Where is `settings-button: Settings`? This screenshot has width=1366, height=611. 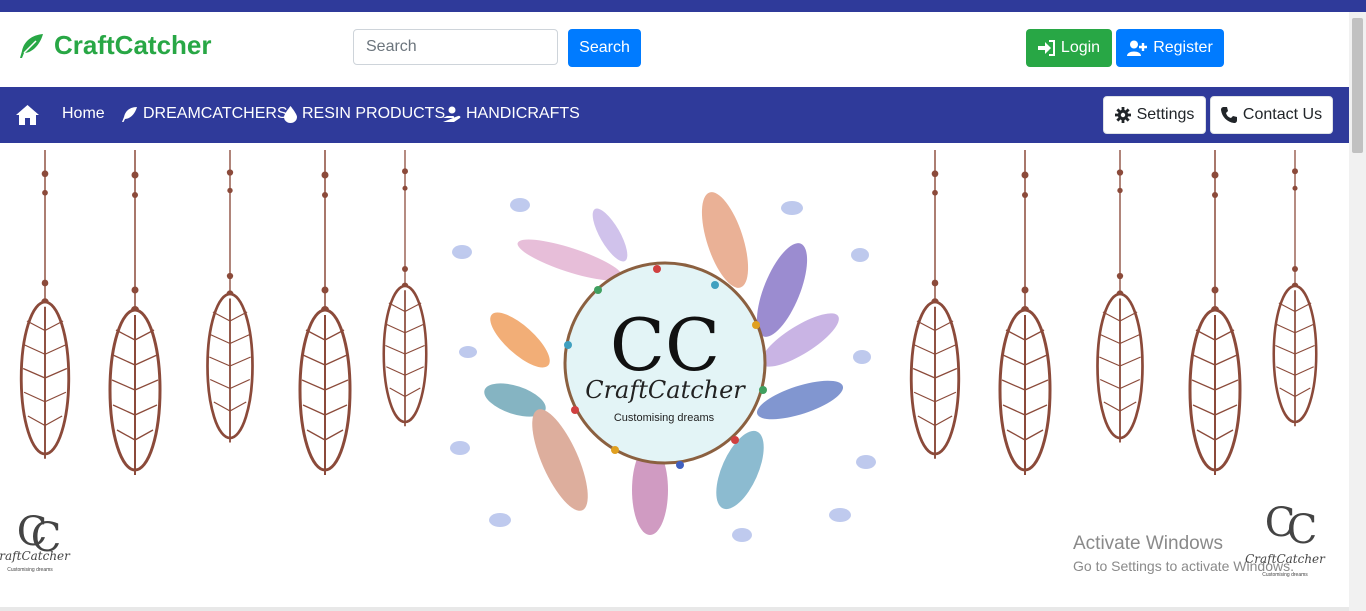
settings-button: Settings is located at coordinates (1154, 115).